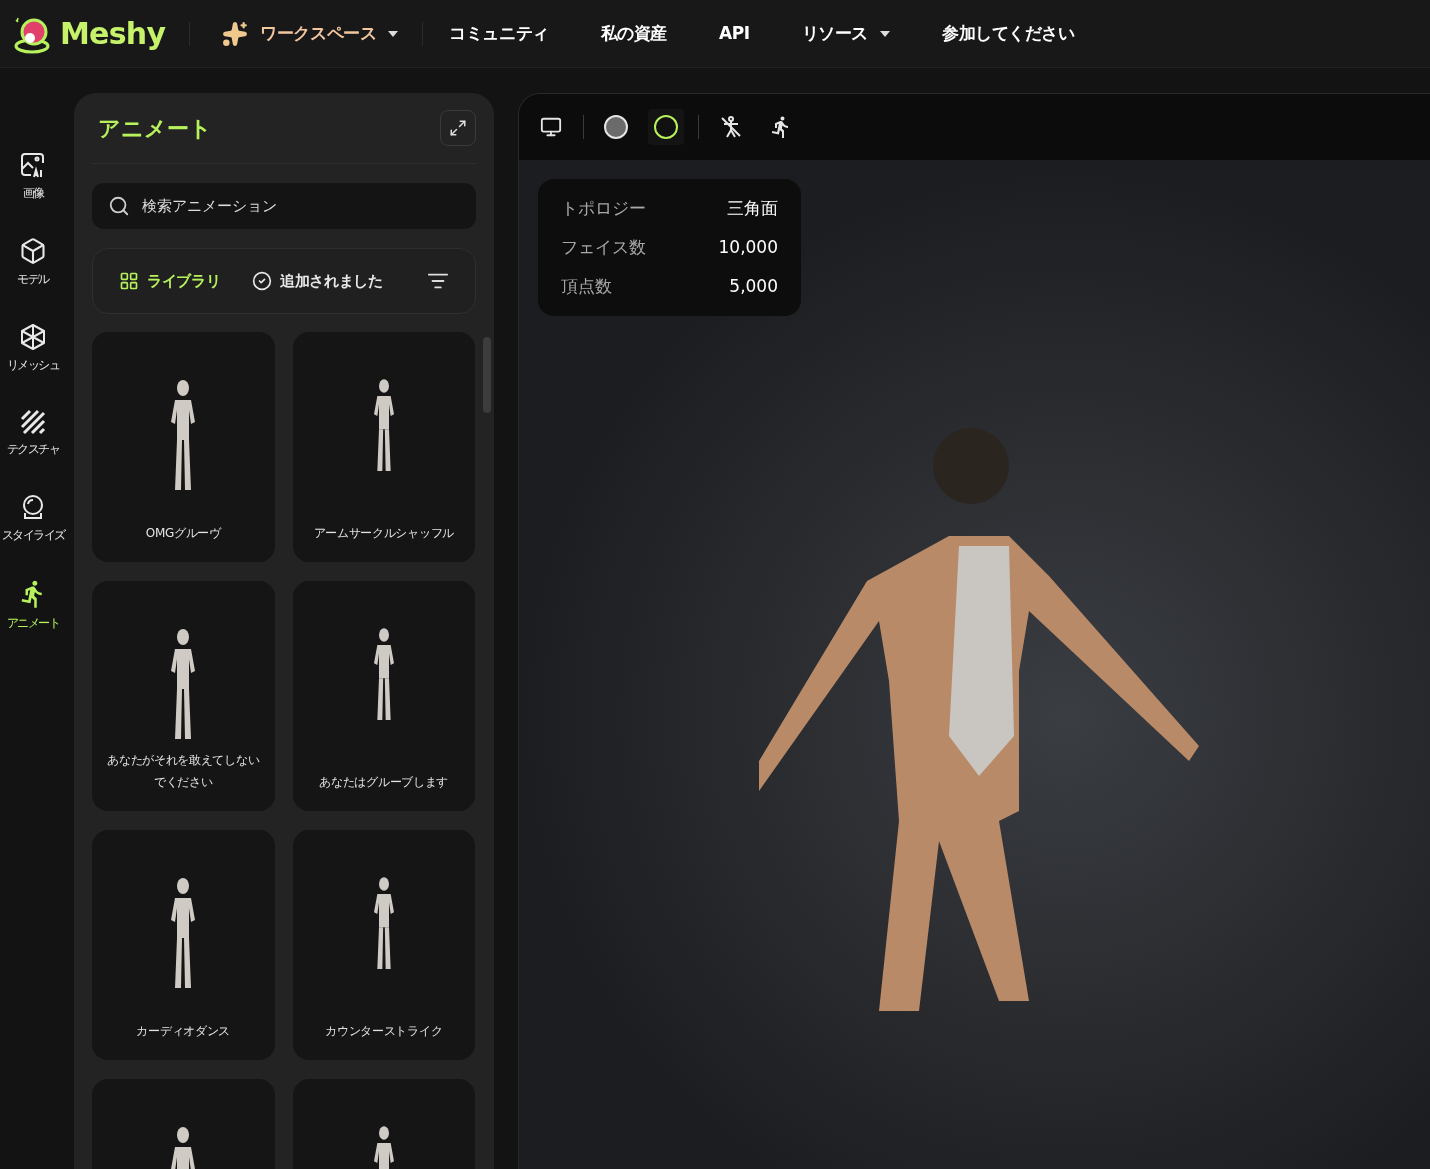  I want to click on stat-value: 10,000, so click(748, 247).